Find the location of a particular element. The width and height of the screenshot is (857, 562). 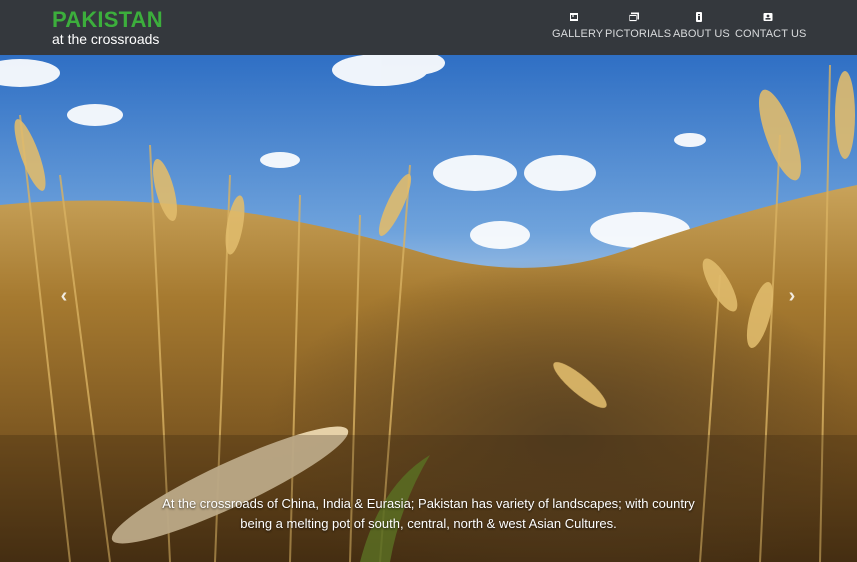

contact-card-icon is located at coordinates (768, 16).